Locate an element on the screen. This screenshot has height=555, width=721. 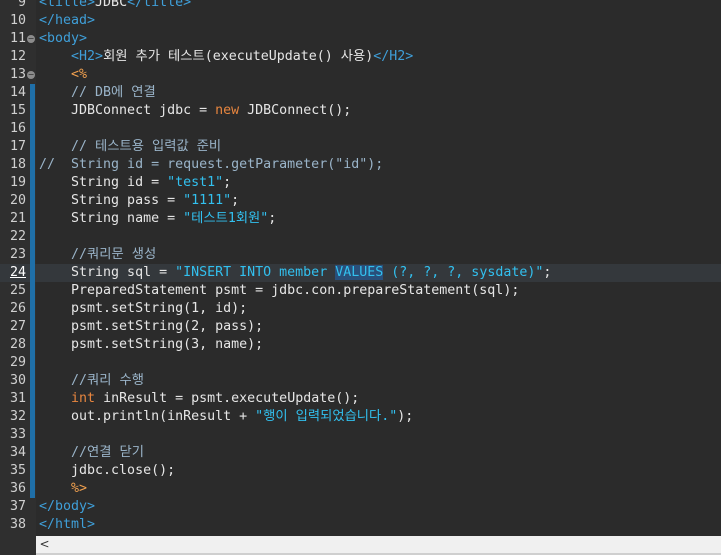
code-line: 16 is located at coordinates (360, 129).